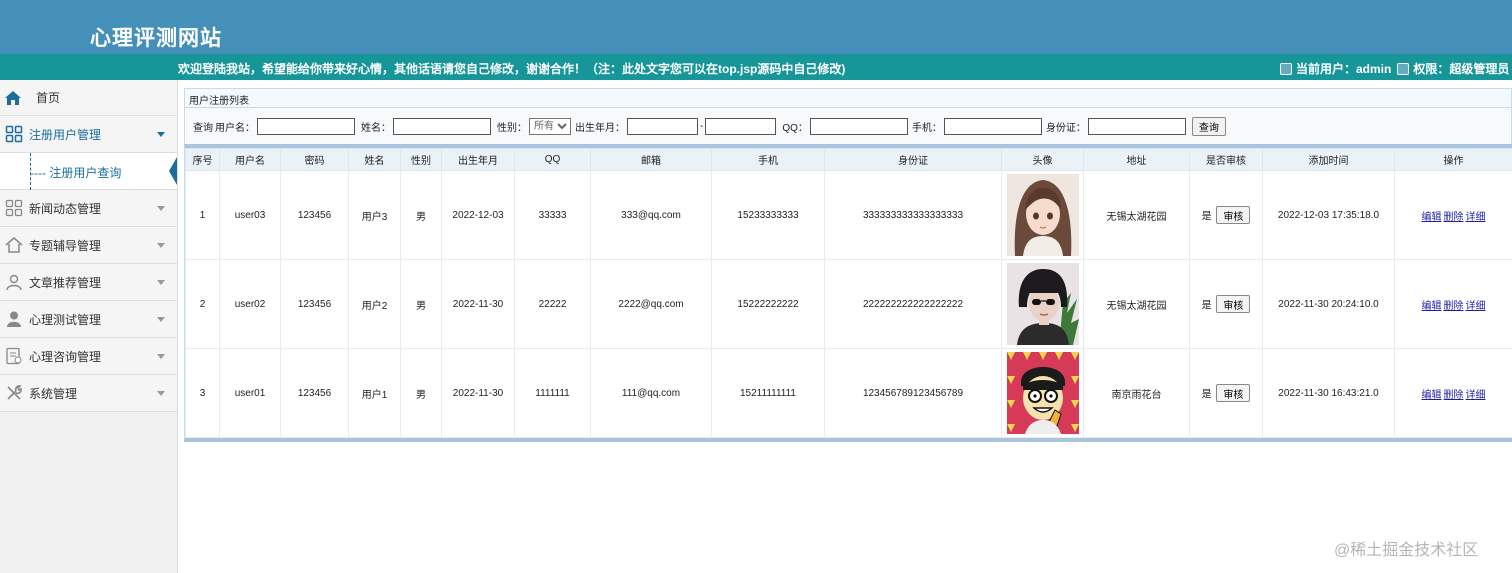  I want to click on column-header: 出生年月, so click(478, 159).